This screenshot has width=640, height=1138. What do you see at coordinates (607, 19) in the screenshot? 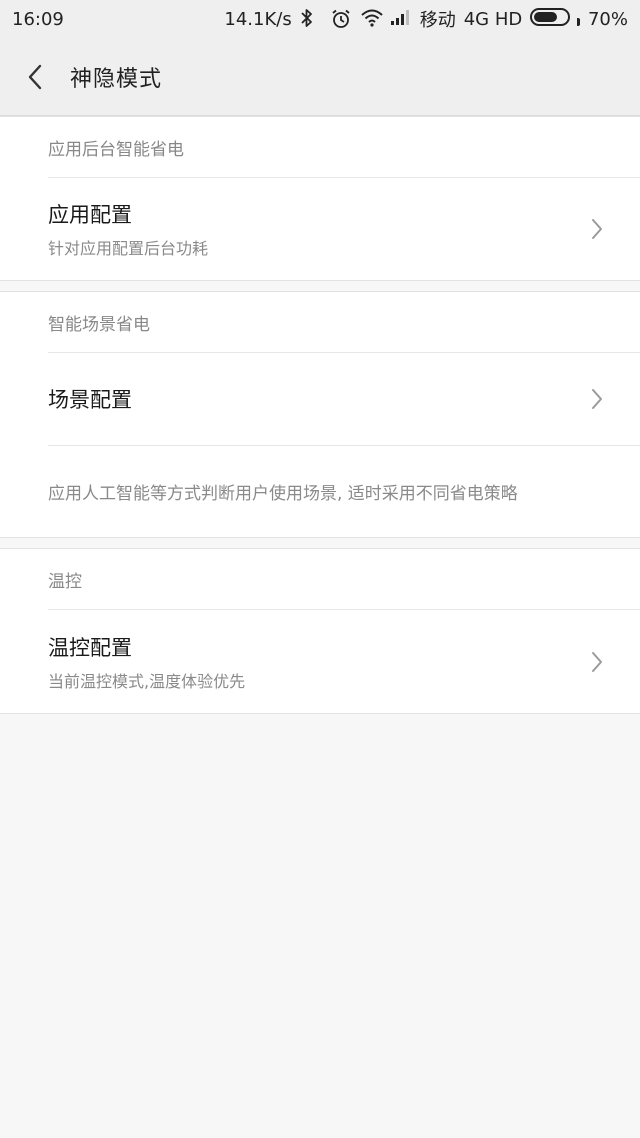
I see `battery-percent: 70%` at bounding box center [607, 19].